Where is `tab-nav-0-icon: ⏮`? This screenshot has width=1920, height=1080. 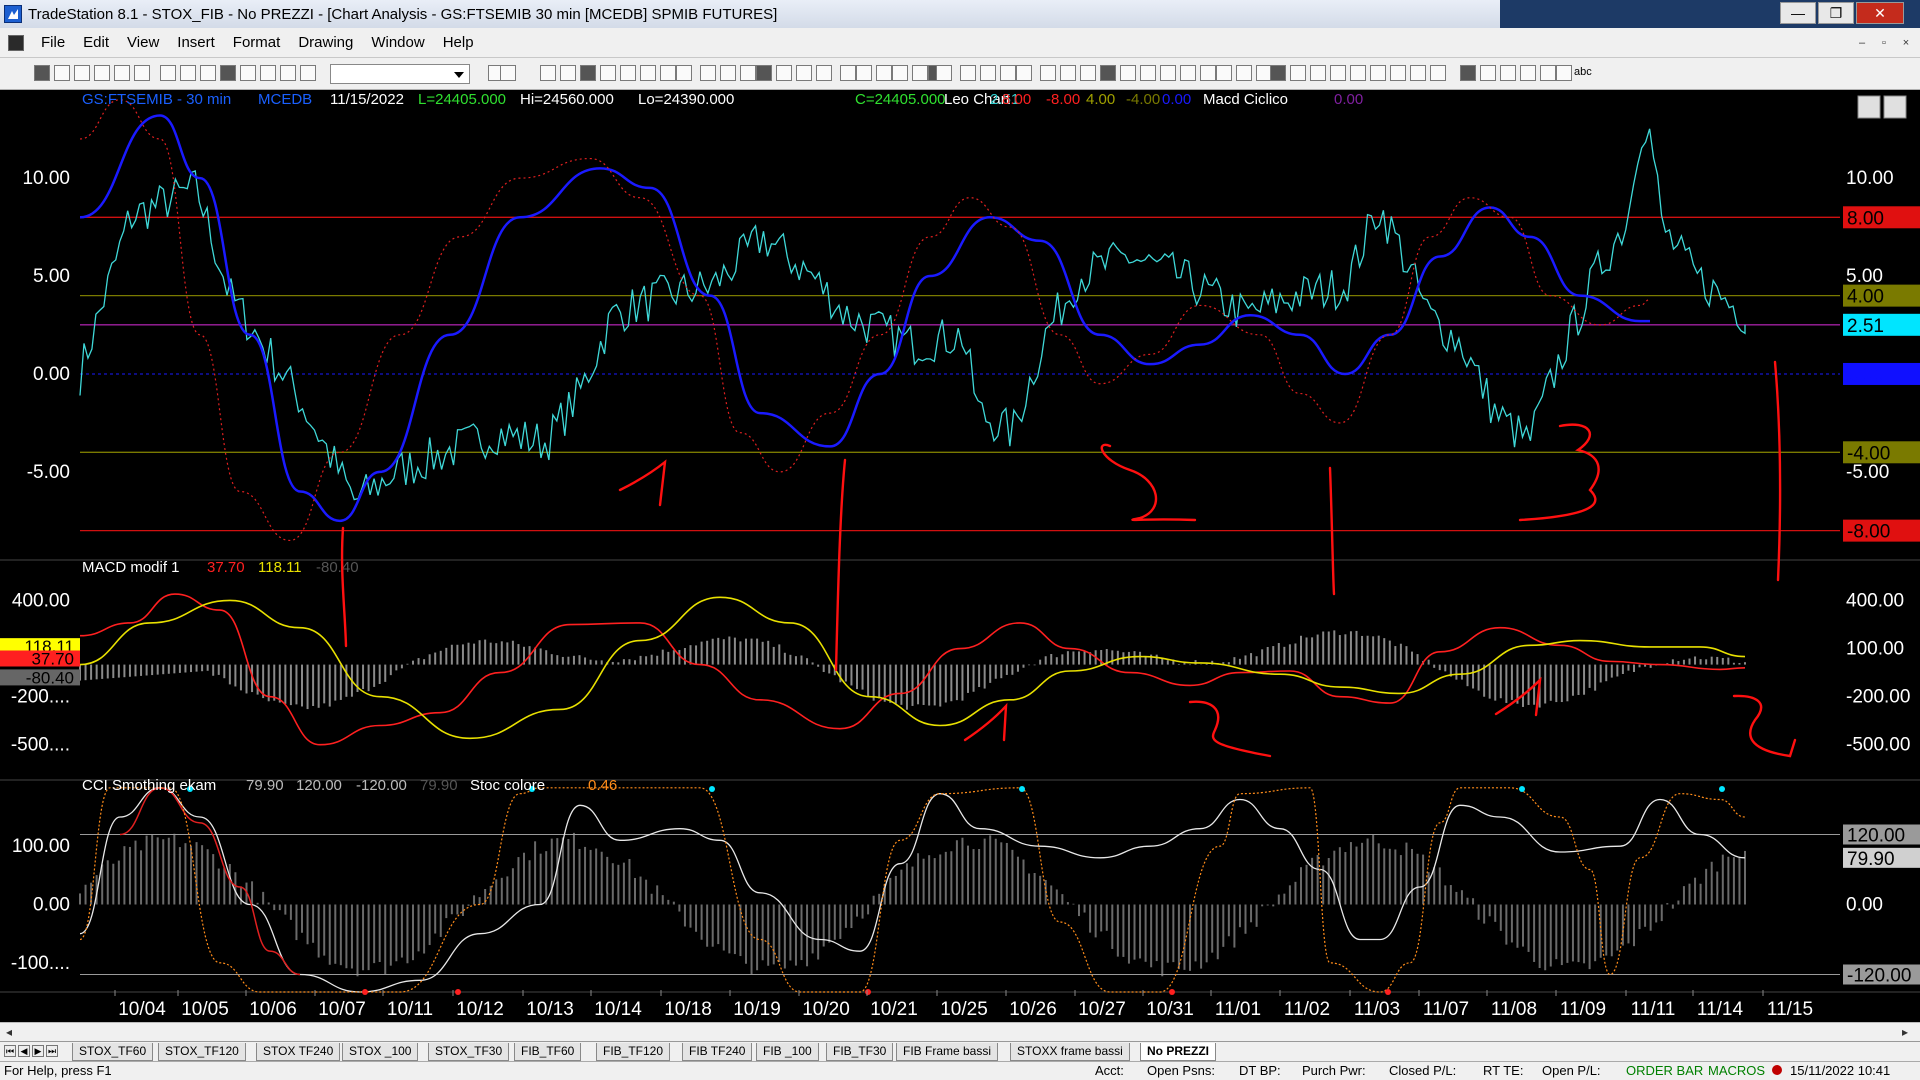 tab-nav-0-icon: ⏮ is located at coordinates (10, 1051).